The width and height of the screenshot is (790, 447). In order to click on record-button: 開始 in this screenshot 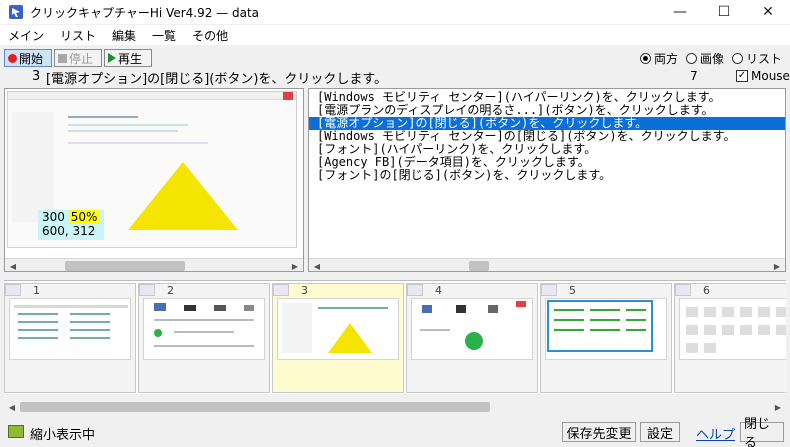, I will do `click(28, 58)`.